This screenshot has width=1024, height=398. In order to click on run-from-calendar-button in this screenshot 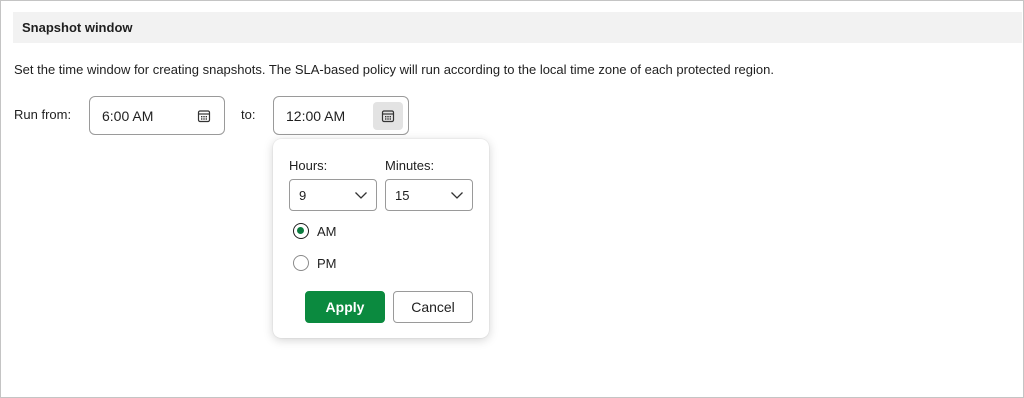, I will do `click(204, 116)`.